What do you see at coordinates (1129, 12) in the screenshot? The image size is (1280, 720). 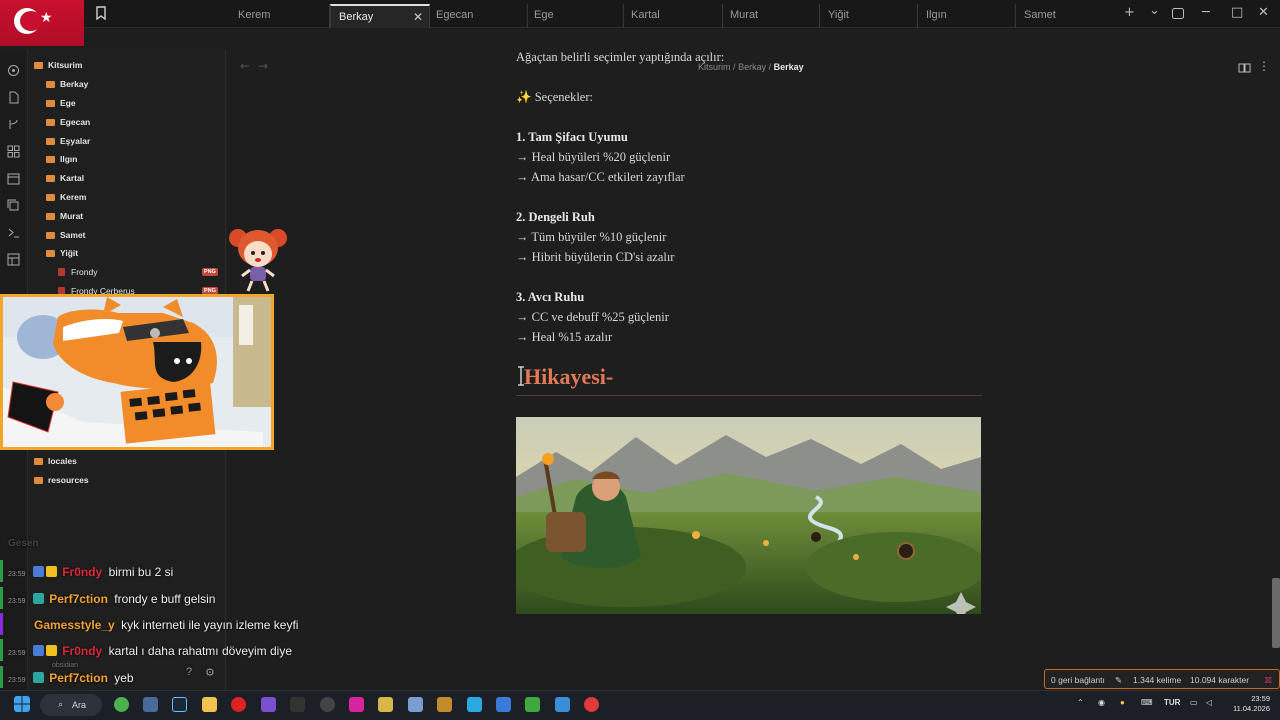 I see `new-tab-button: +` at bounding box center [1129, 12].